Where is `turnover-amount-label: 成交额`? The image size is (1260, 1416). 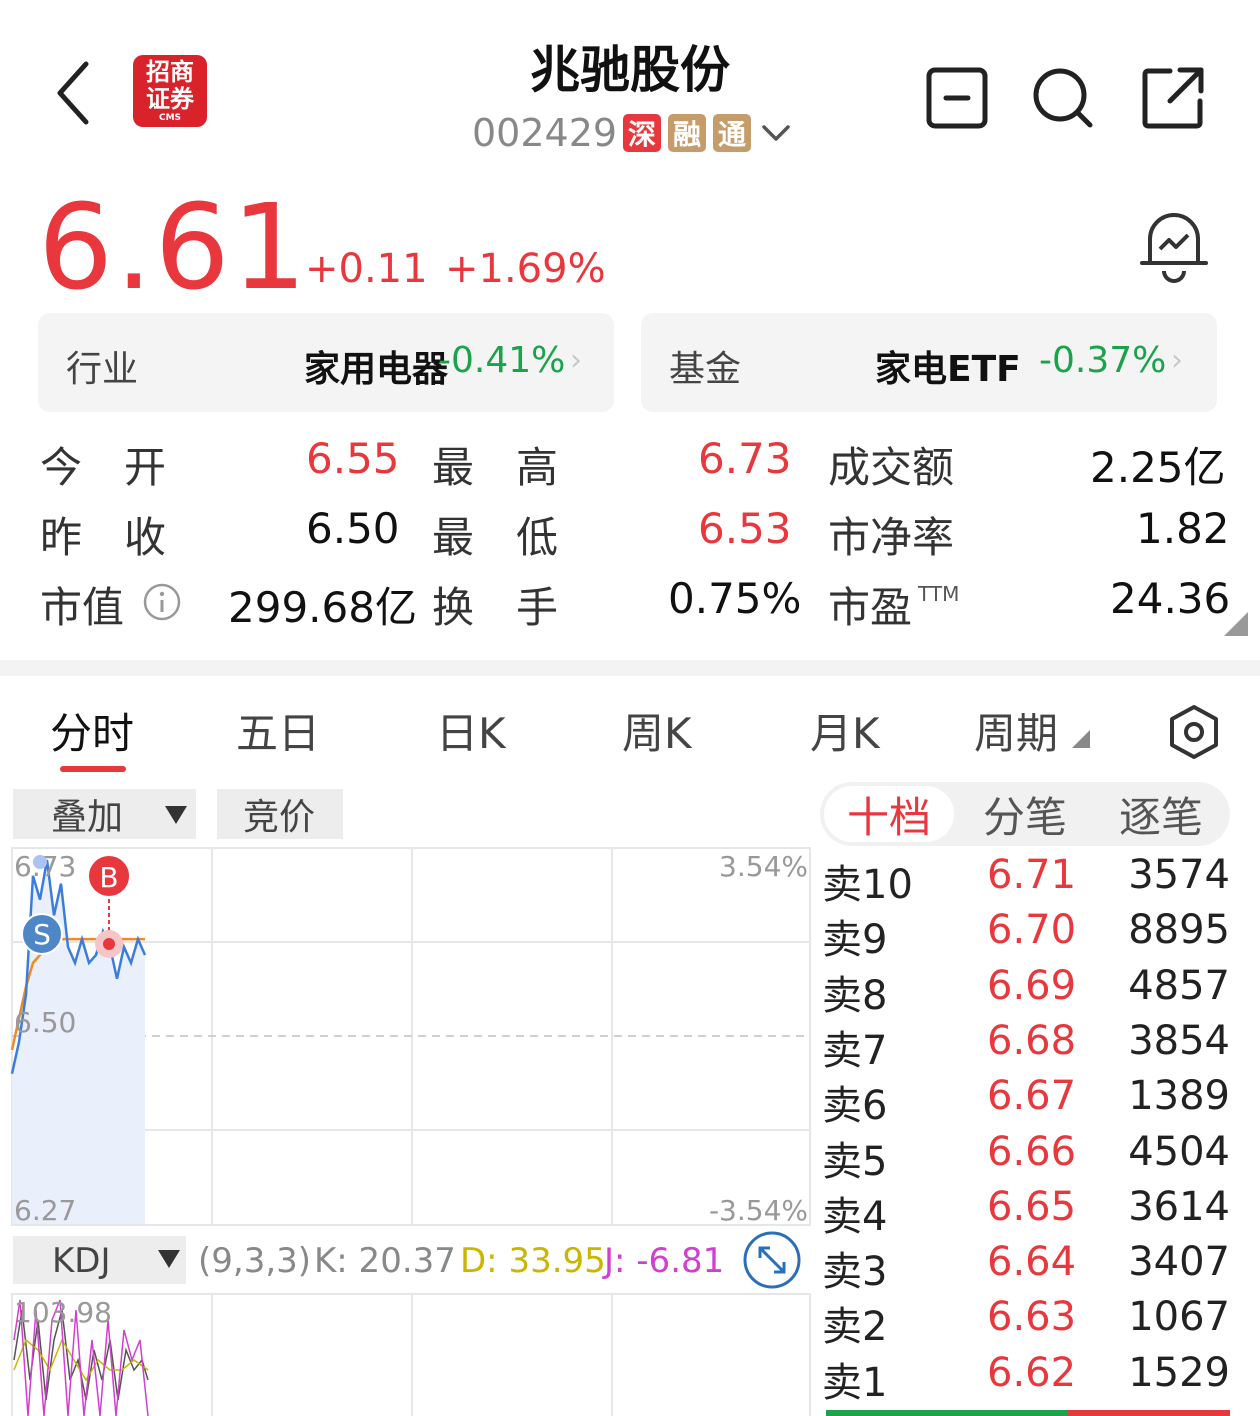
turnover-amount-label: 成交额 is located at coordinates (891, 467).